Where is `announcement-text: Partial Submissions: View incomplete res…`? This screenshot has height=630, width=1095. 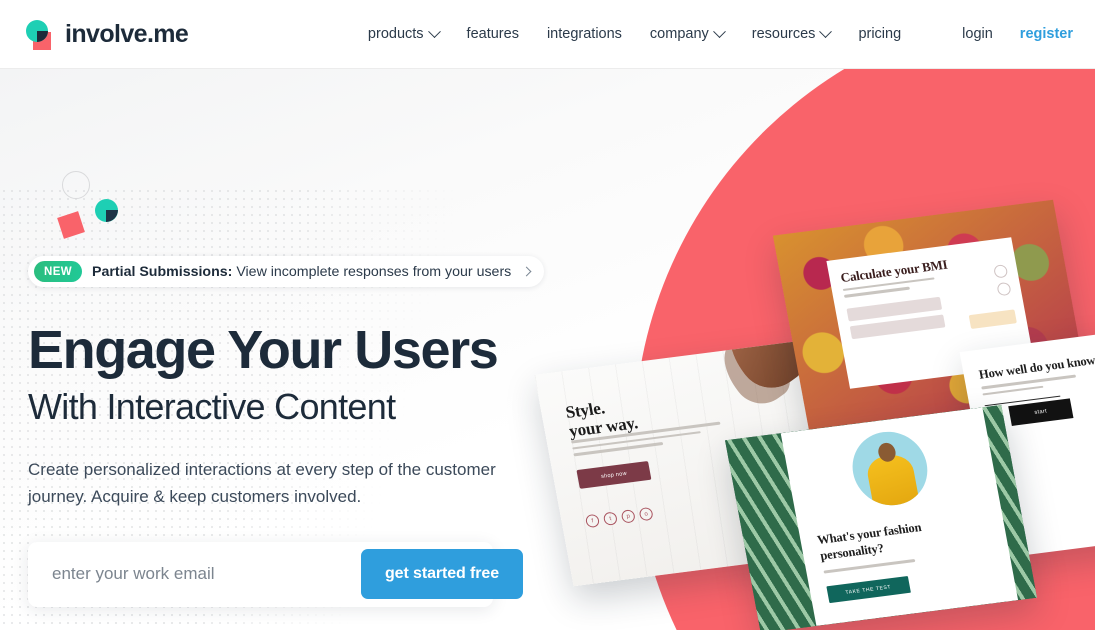
announcement-text: Partial Submissions: View incomplete res… is located at coordinates (301, 272).